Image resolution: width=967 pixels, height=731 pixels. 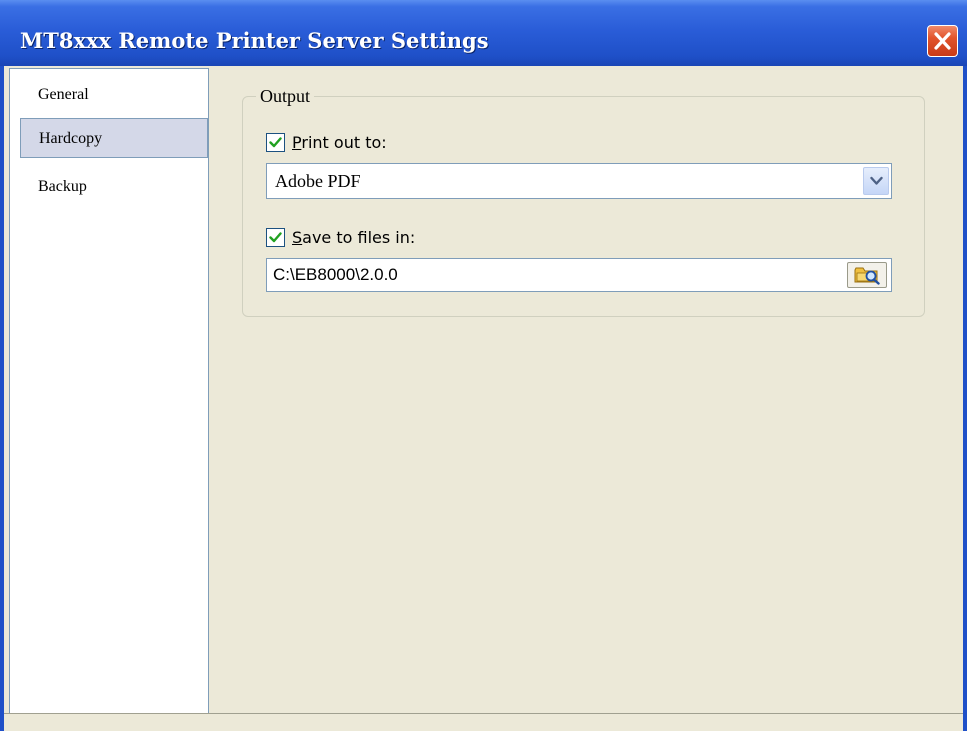 What do you see at coordinates (114, 95) in the screenshot?
I see `sidebar-item-general: General` at bounding box center [114, 95].